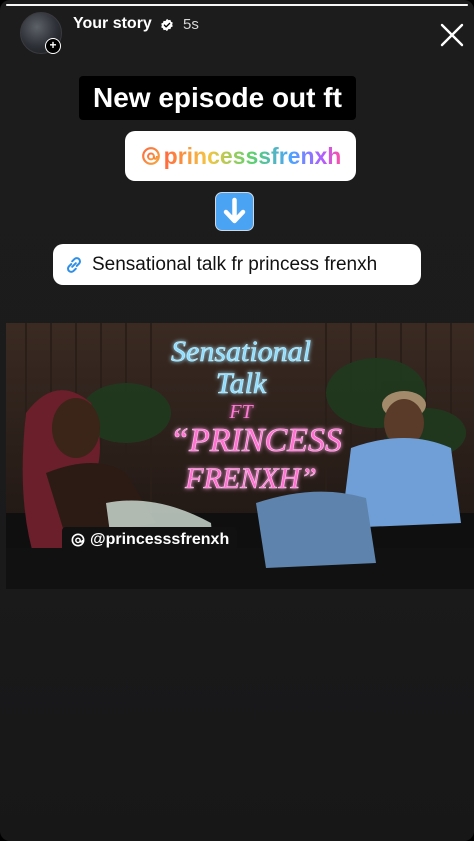  Describe the element at coordinates (53, 46) in the screenshot. I see `add-story-icon: +` at that location.